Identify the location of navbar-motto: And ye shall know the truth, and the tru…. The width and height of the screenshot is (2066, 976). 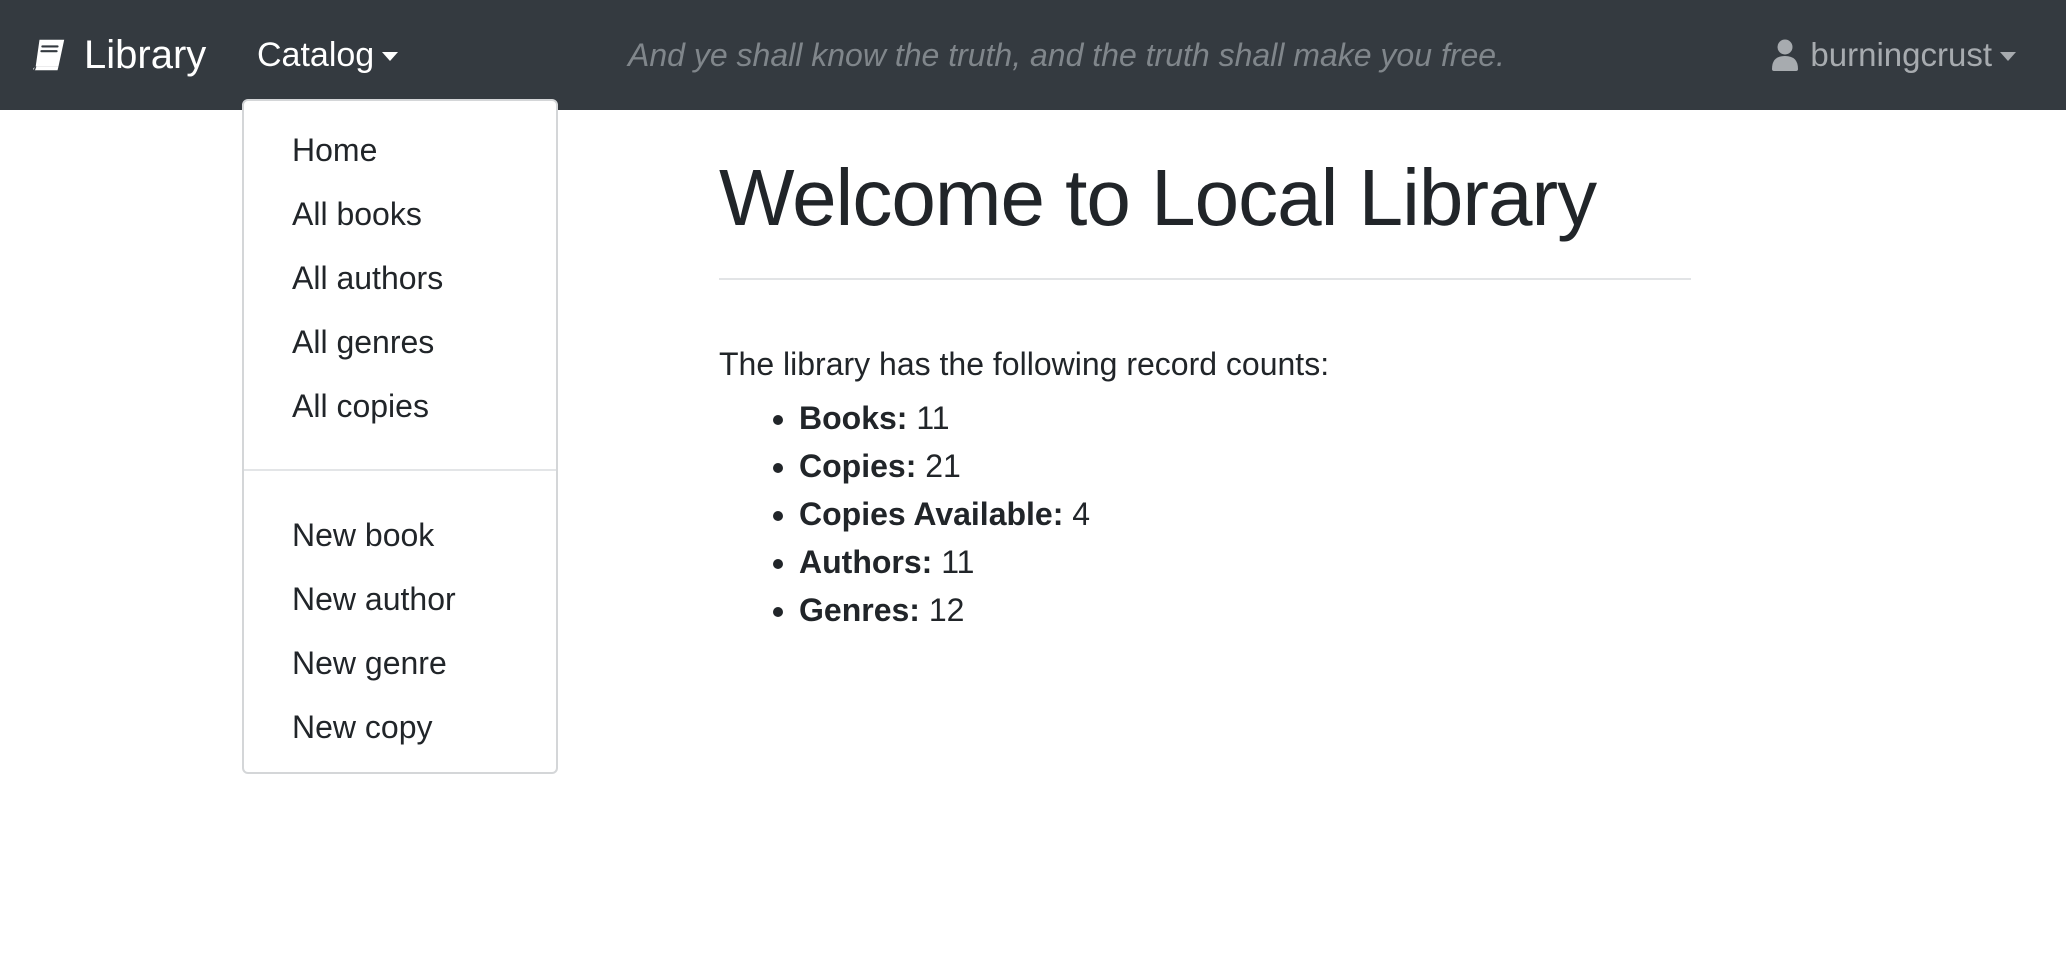
(1066, 54).